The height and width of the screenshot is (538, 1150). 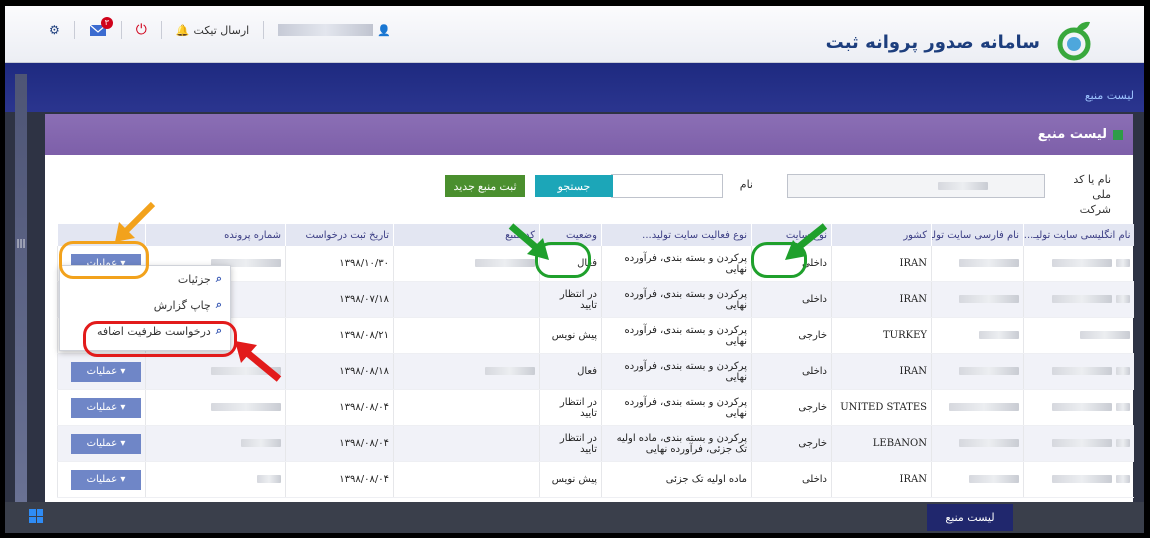 I want to click on search-button: جستجو, so click(x=574, y=186).